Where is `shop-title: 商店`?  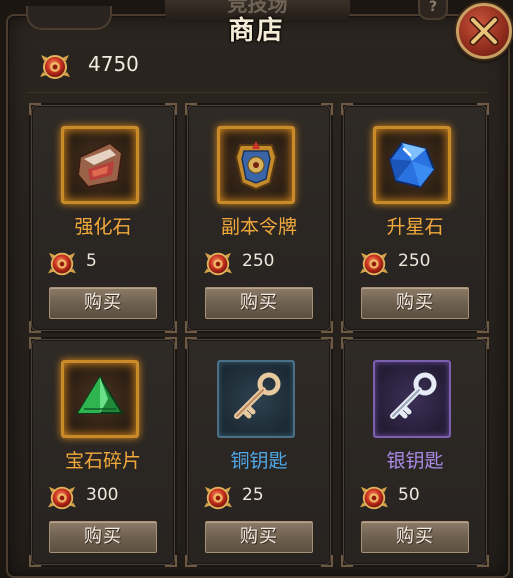 shop-title: 商店 is located at coordinates (256, 31).